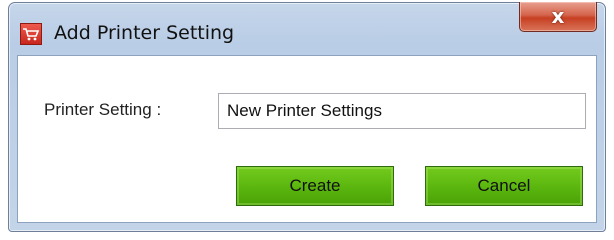 This screenshot has height=240, width=614. Describe the element at coordinates (402, 111) in the screenshot. I see `printer-setting-input` at that location.